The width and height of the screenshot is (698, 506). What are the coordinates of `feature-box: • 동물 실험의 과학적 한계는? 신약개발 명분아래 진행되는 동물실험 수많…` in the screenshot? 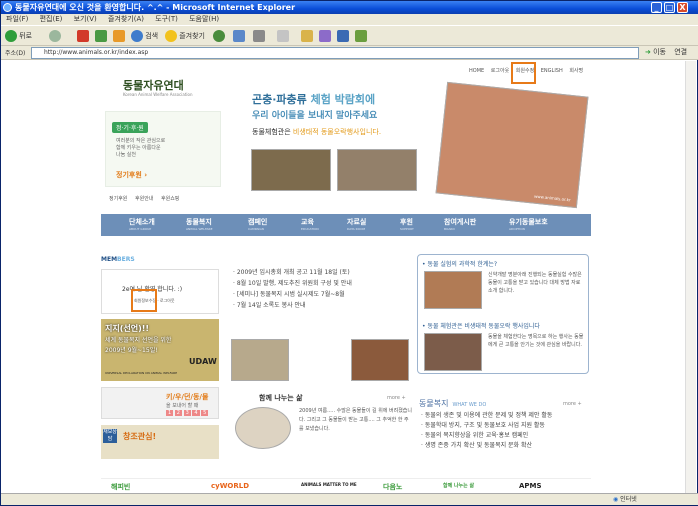 It's located at (503, 314).